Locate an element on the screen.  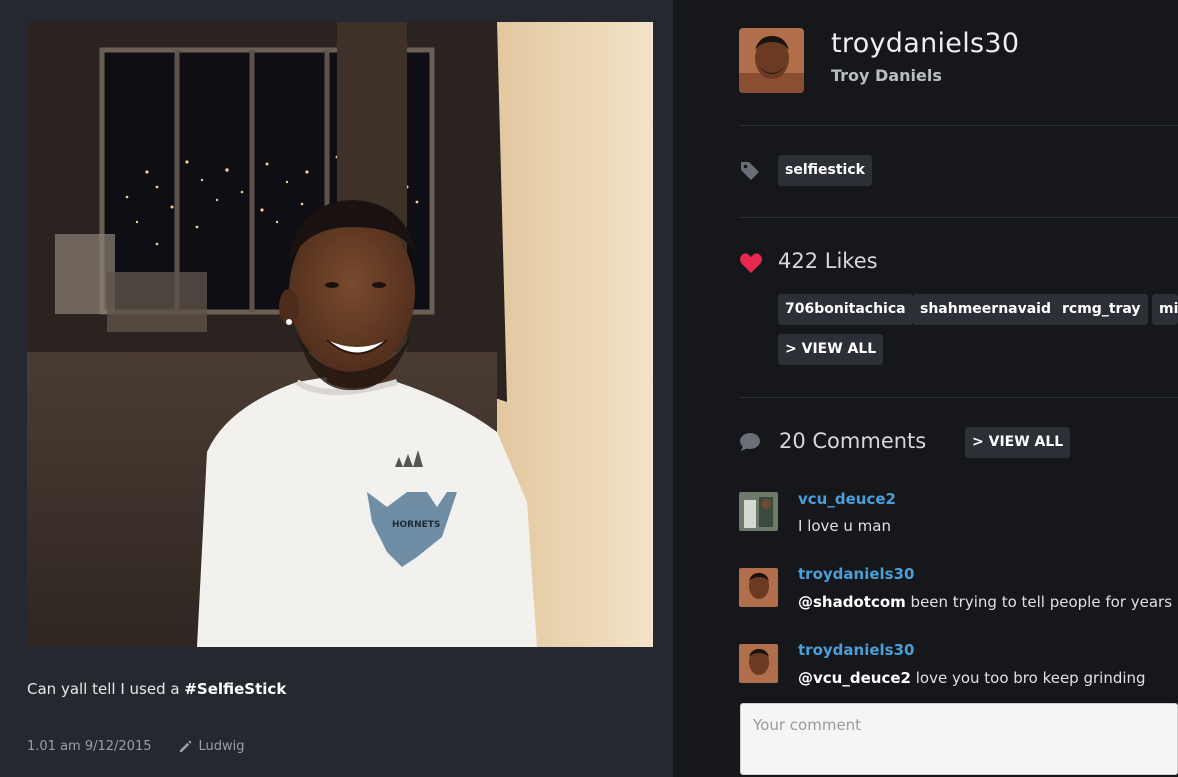
comment-text: I love u man is located at coordinates (844, 526).